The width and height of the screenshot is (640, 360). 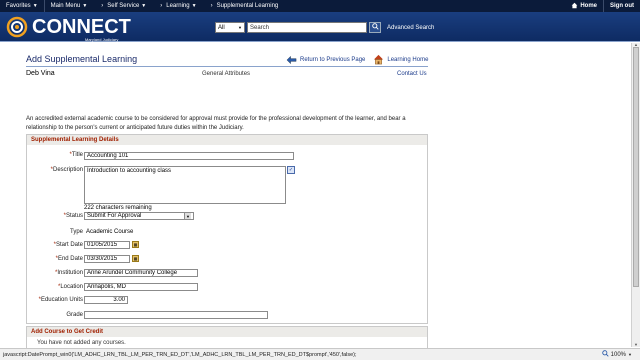 What do you see at coordinates (636, 167) in the screenshot?
I see `scrollbar-thumb` at bounding box center [636, 167].